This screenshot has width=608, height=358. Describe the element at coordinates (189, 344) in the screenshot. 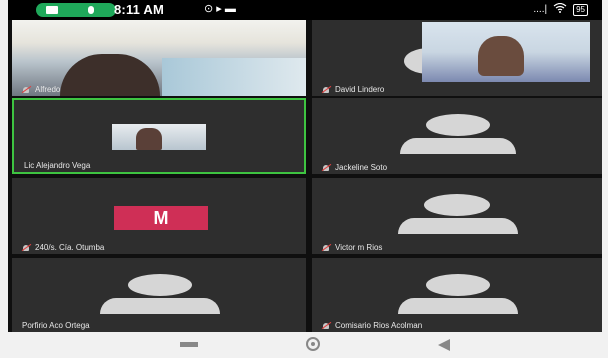

I see `recent-apps-button` at that location.